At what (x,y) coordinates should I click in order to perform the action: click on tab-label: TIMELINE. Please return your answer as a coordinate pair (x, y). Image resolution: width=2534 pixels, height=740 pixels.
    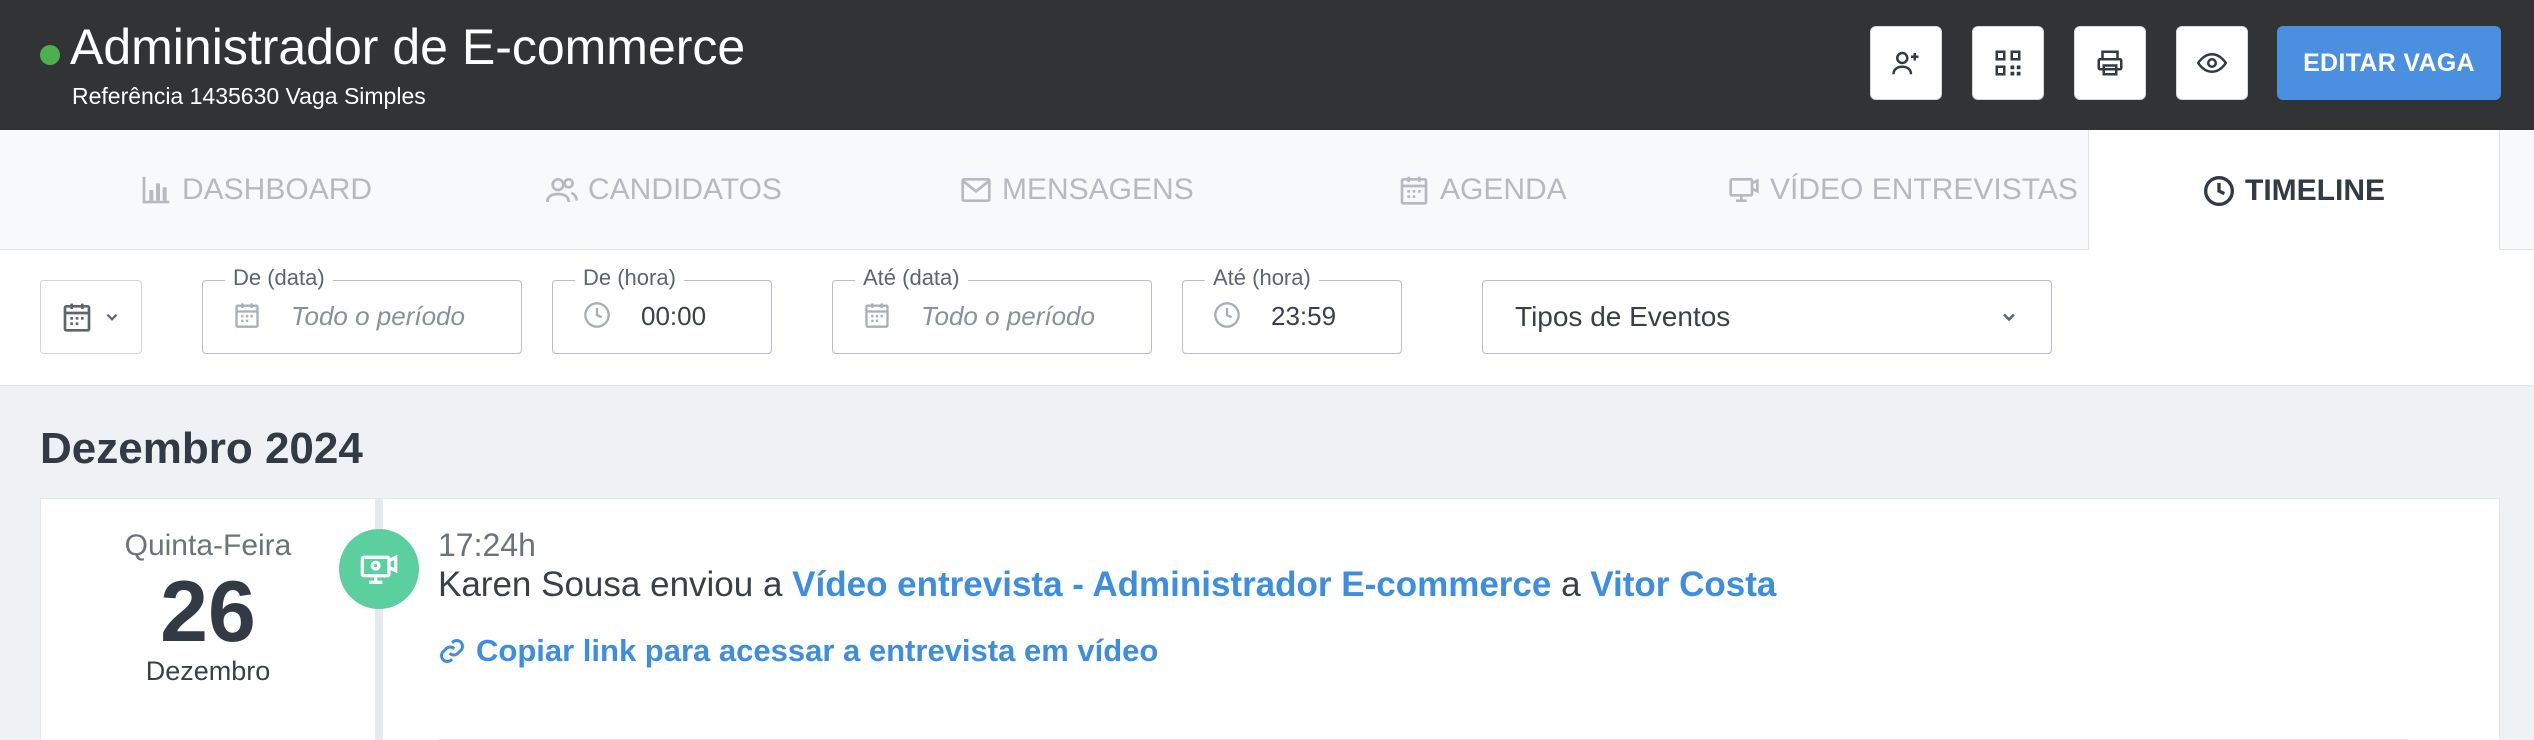
    Looking at the image, I should click on (2315, 190).